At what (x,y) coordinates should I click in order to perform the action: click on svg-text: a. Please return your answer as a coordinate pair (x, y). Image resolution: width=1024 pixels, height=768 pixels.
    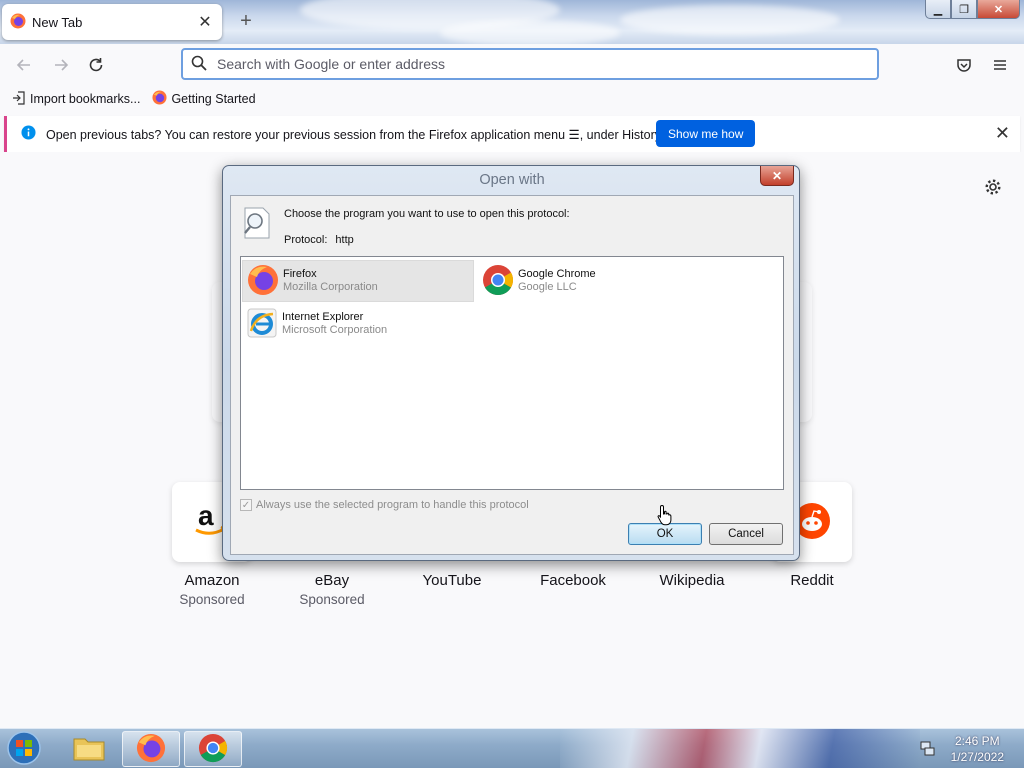
    Looking at the image, I should click on (206, 517).